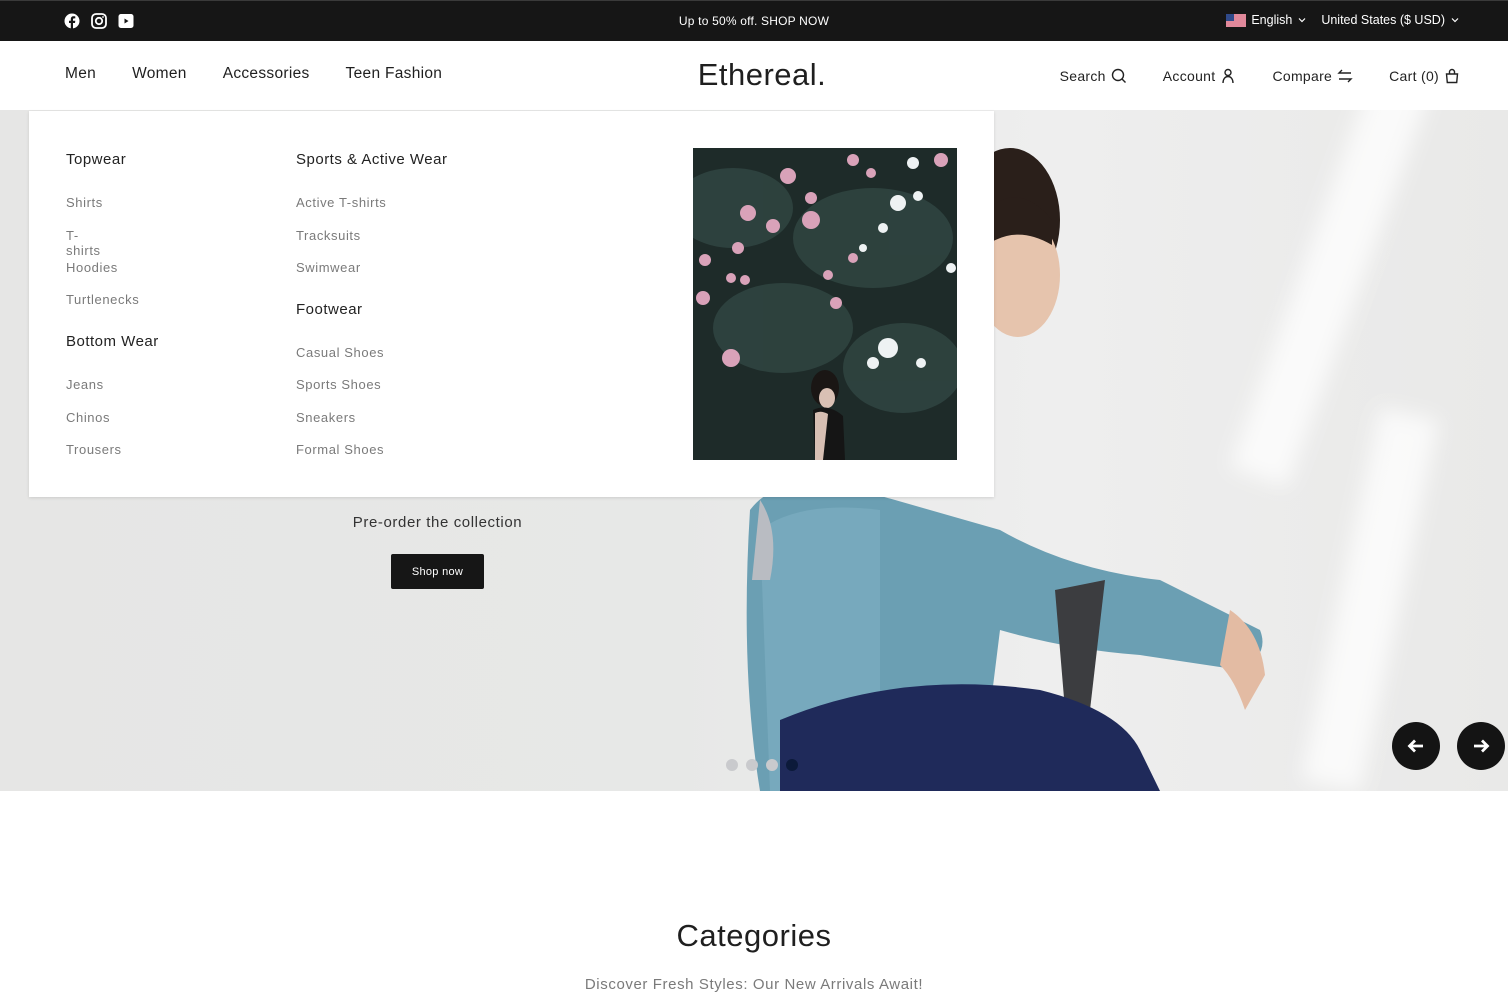 Image resolution: width=1508 pixels, height=1000 pixels. I want to click on mega-menu-promo-image, so click(825, 304).